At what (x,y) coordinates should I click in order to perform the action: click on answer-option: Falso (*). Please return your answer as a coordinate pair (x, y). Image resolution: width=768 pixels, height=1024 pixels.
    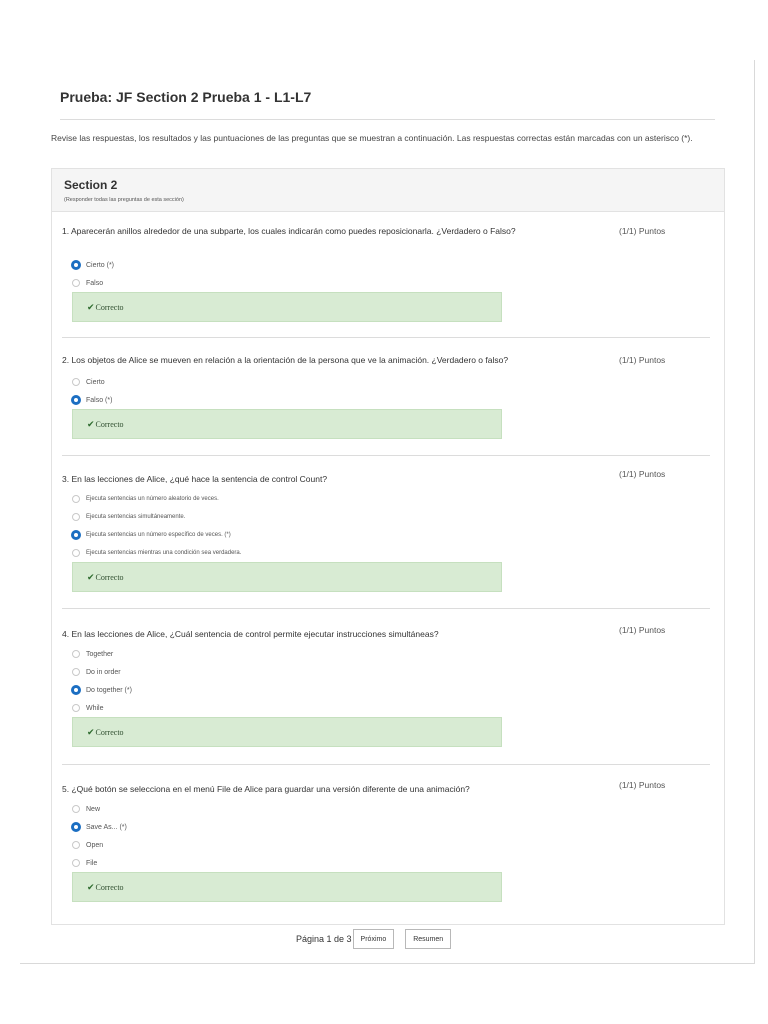
    Looking at the image, I should click on (92, 400).